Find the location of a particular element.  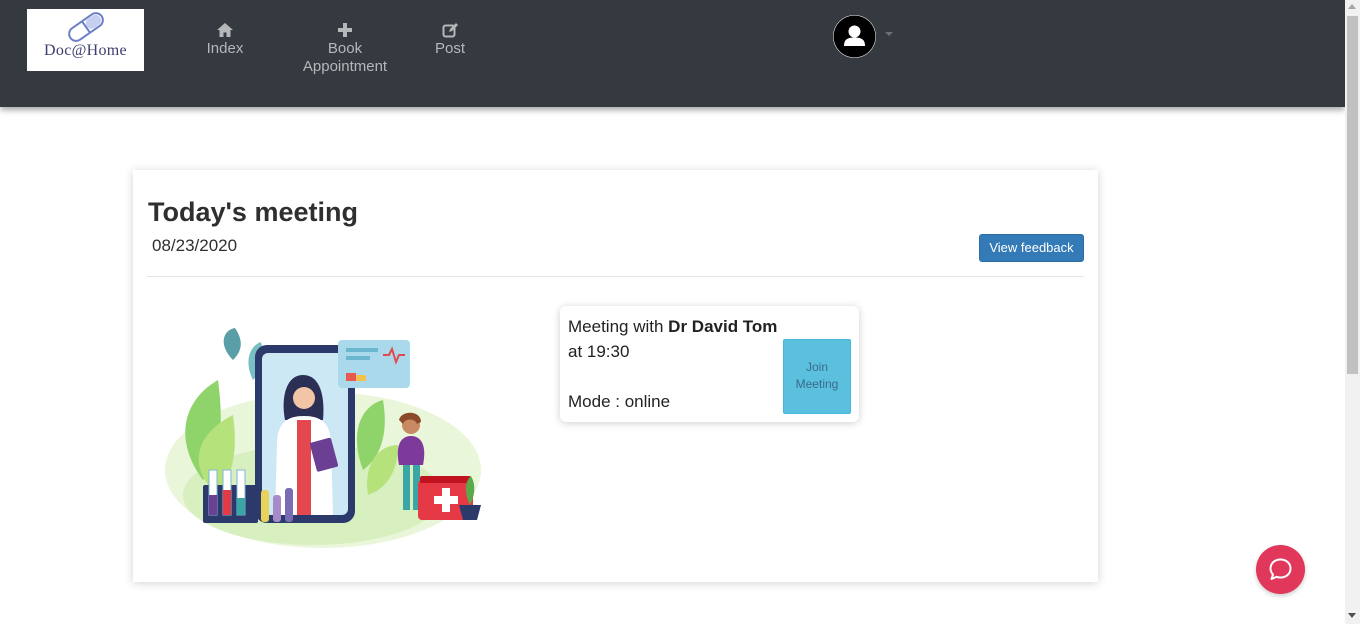

nav-post-label: Post is located at coordinates (449, 48).